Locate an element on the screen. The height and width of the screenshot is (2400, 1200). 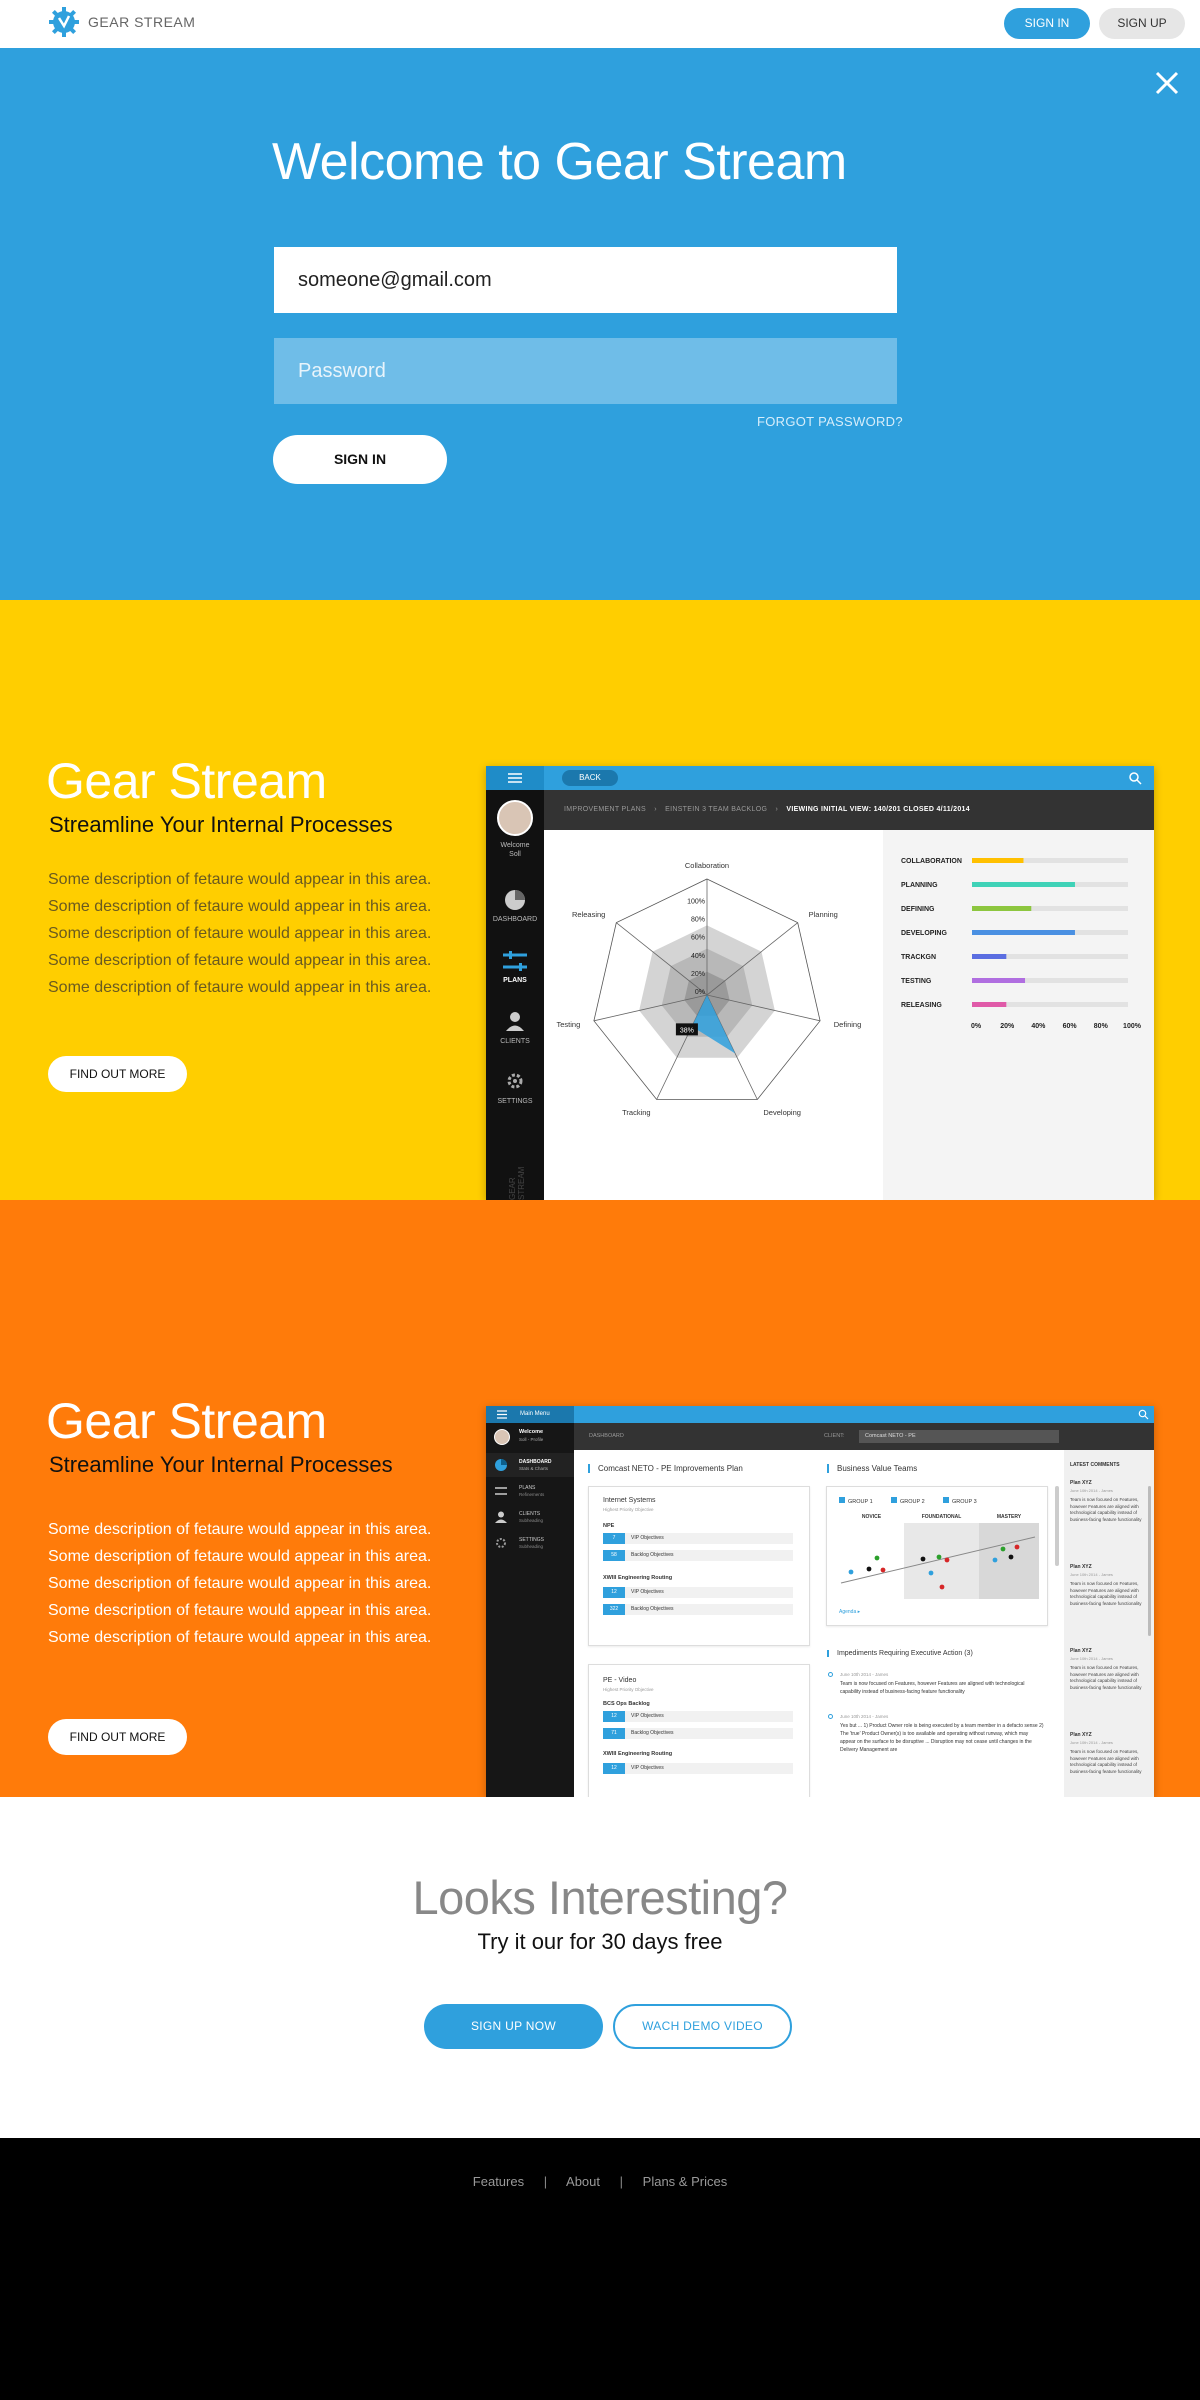
cta-title: Looks Interesting? is located at coordinates (600, 1897).